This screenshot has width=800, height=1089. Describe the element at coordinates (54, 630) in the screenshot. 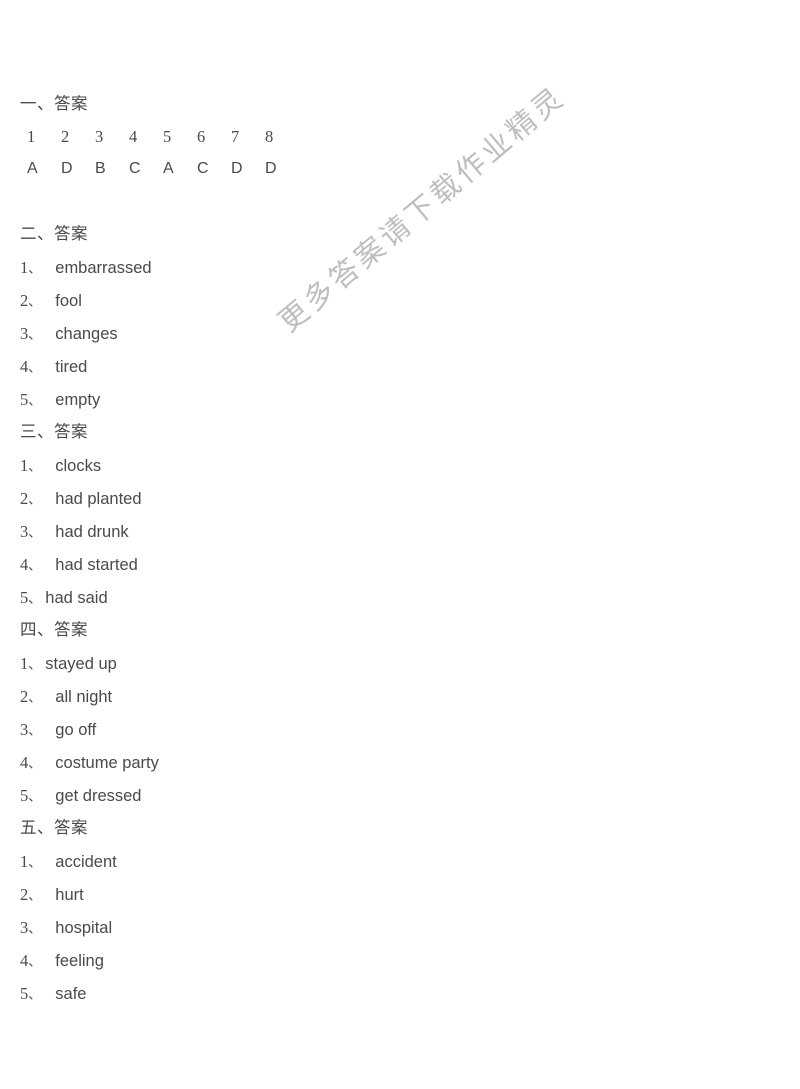

I see `section-heading: 四、答案` at that location.